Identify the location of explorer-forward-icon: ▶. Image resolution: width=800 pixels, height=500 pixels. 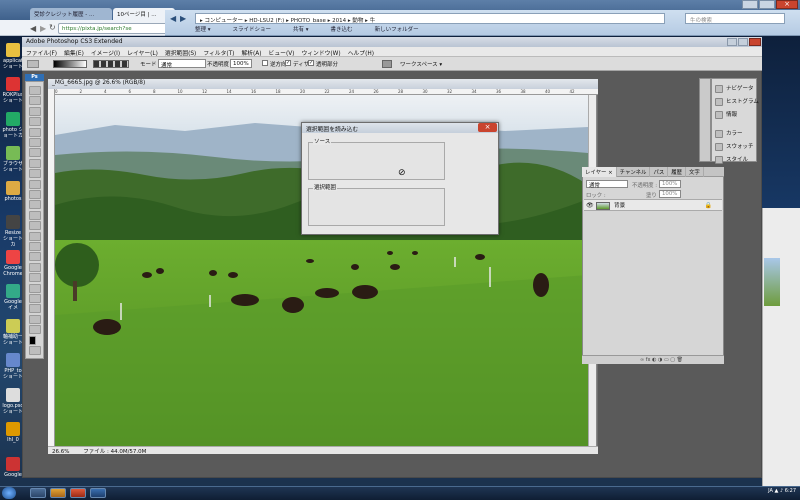
(183, 18).